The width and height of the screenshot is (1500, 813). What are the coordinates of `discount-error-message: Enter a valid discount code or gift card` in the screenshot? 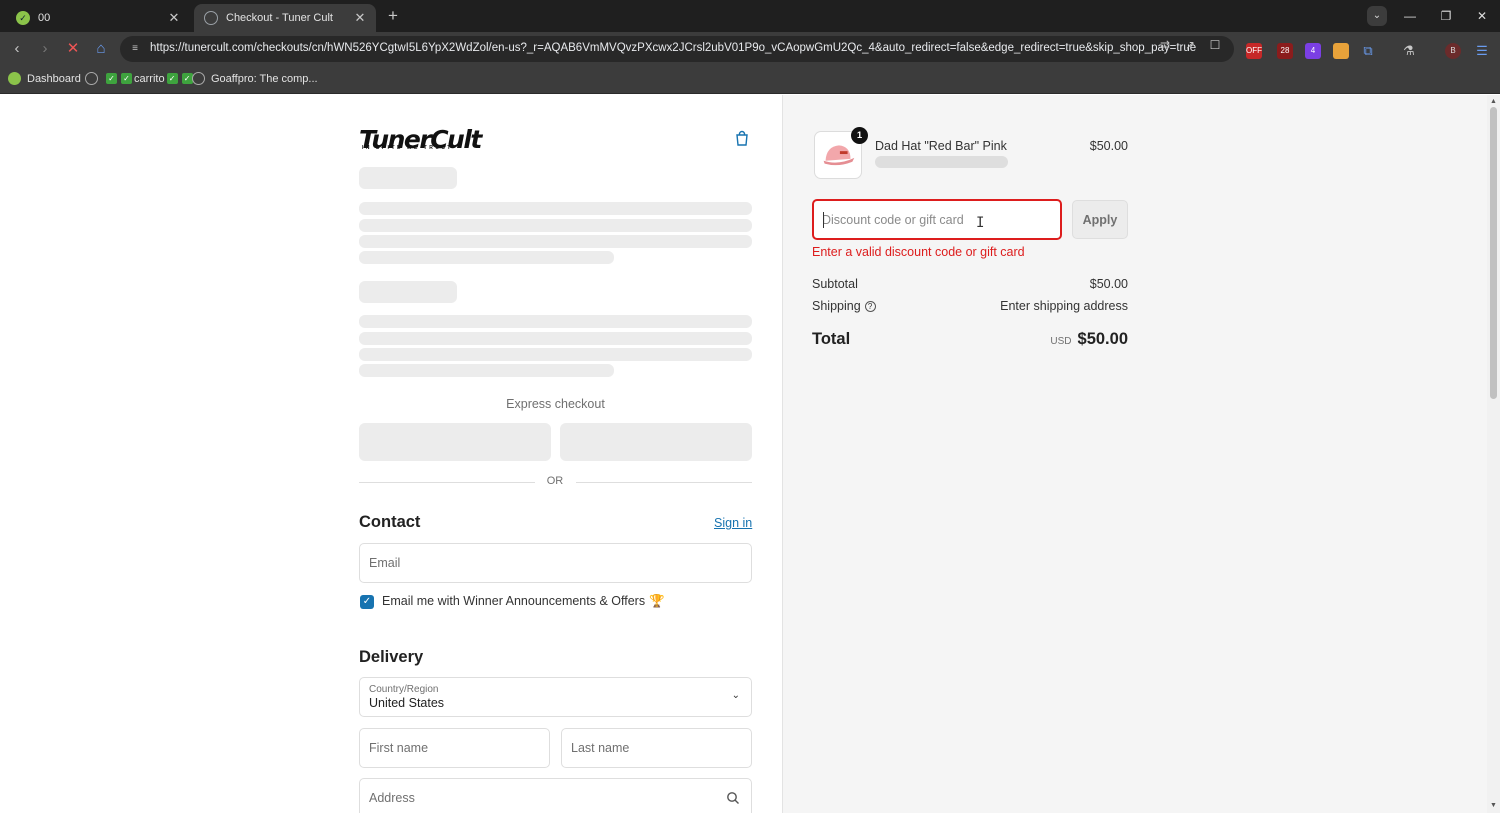 It's located at (918, 252).